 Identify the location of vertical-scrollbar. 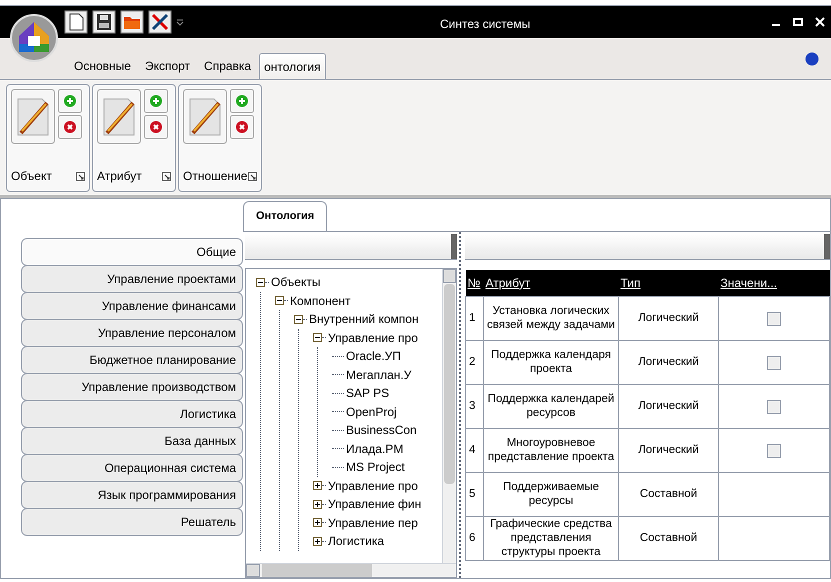
(449, 416).